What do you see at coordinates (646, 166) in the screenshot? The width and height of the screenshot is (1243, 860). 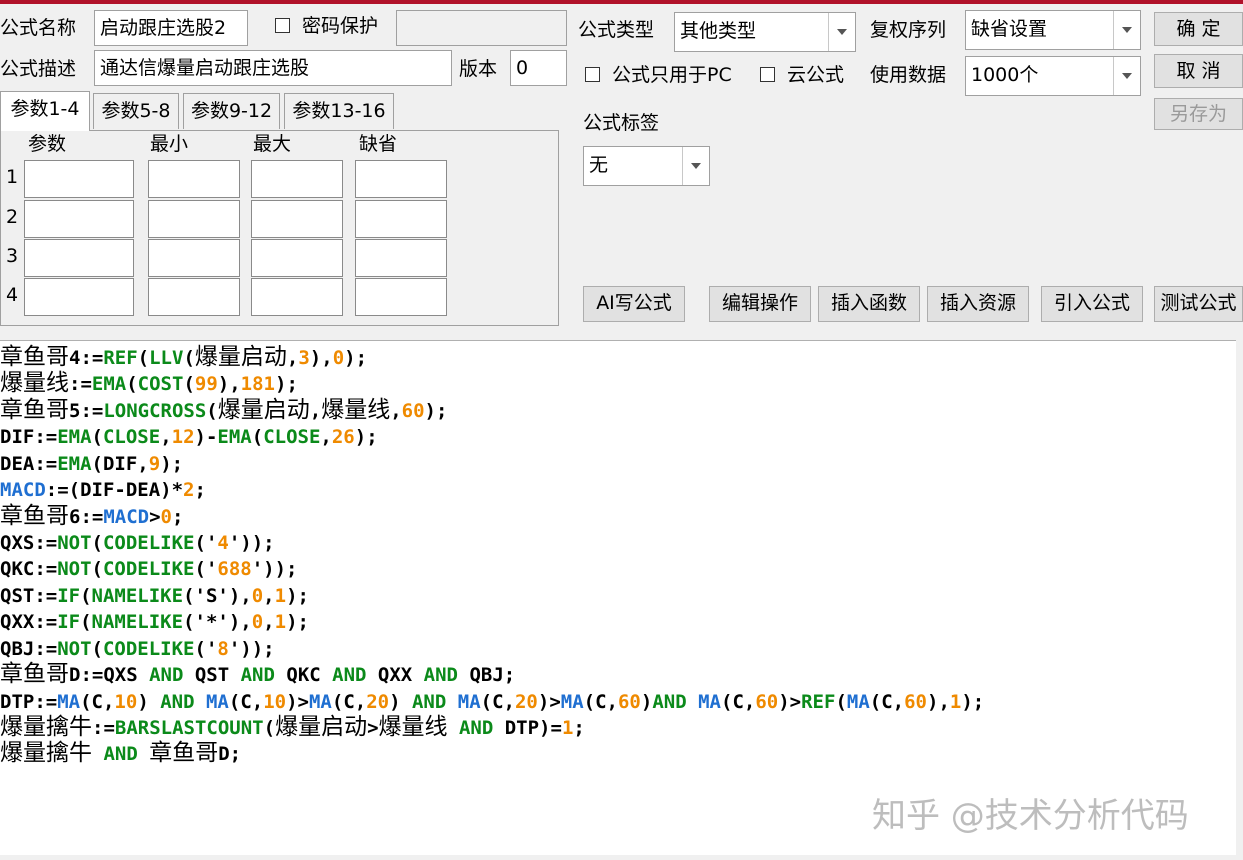 I see `tag-select: 无` at bounding box center [646, 166].